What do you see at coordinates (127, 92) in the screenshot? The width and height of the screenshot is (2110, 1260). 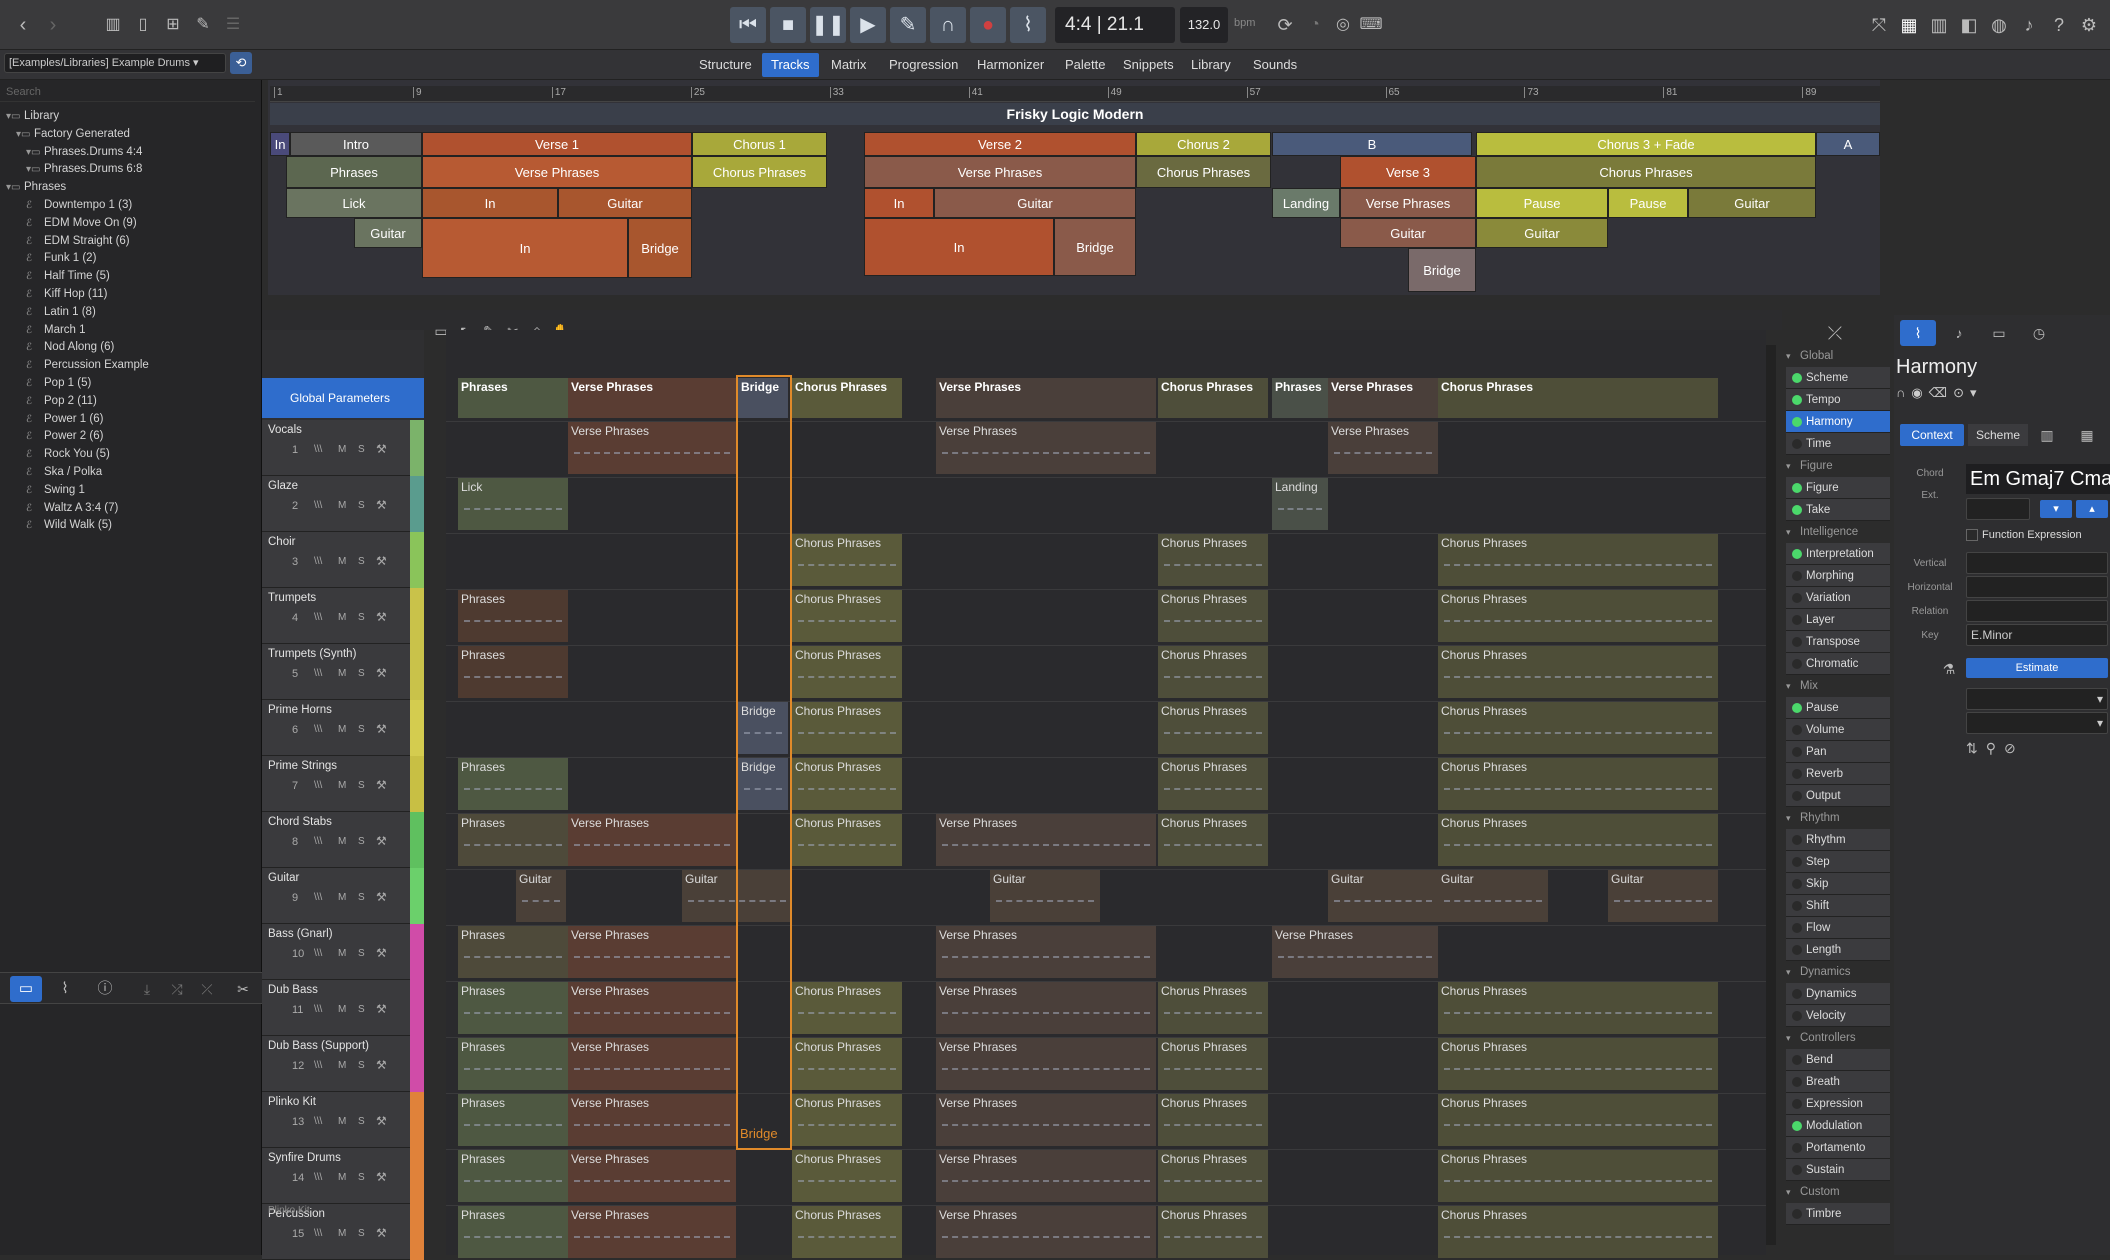 I see `search-input: Search` at bounding box center [127, 92].